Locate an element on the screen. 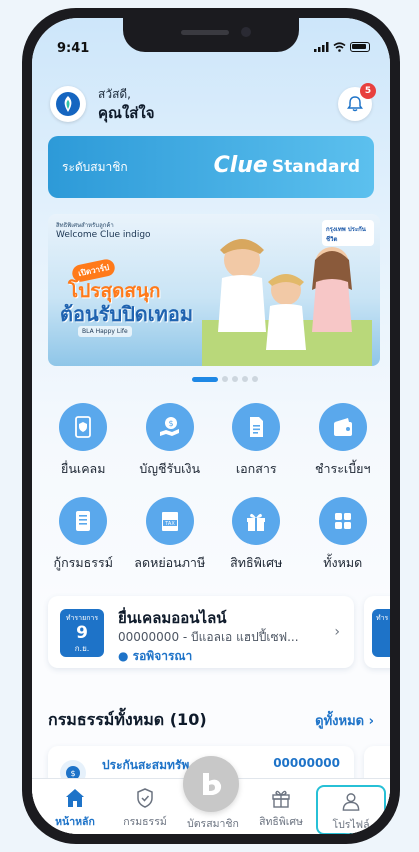 The height and width of the screenshot is (852, 419). claim-day: 9 is located at coordinates (82, 633).